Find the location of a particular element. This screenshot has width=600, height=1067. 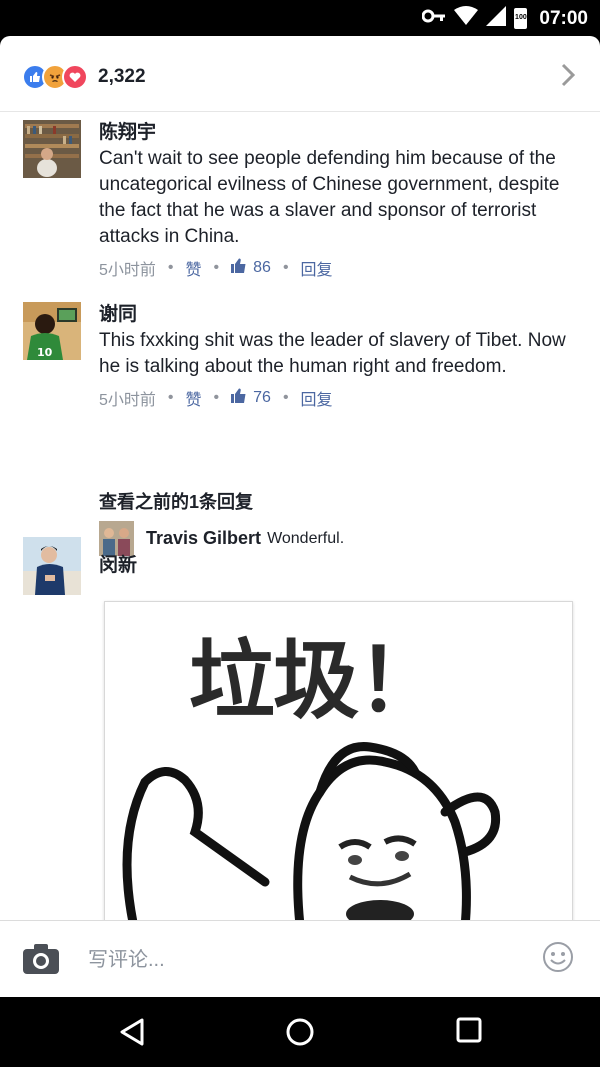

comment-author: 谢同 is located at coordinates (337, 315).